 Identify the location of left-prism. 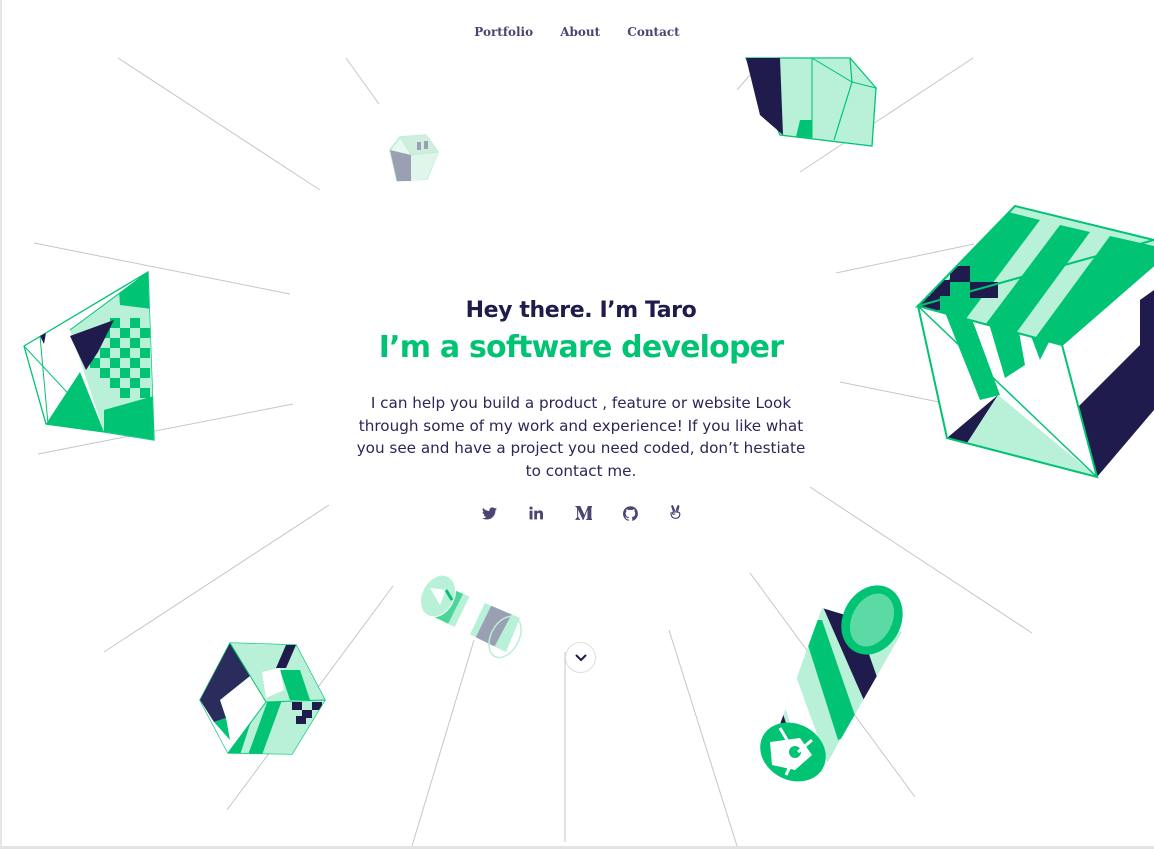
(89, 355).